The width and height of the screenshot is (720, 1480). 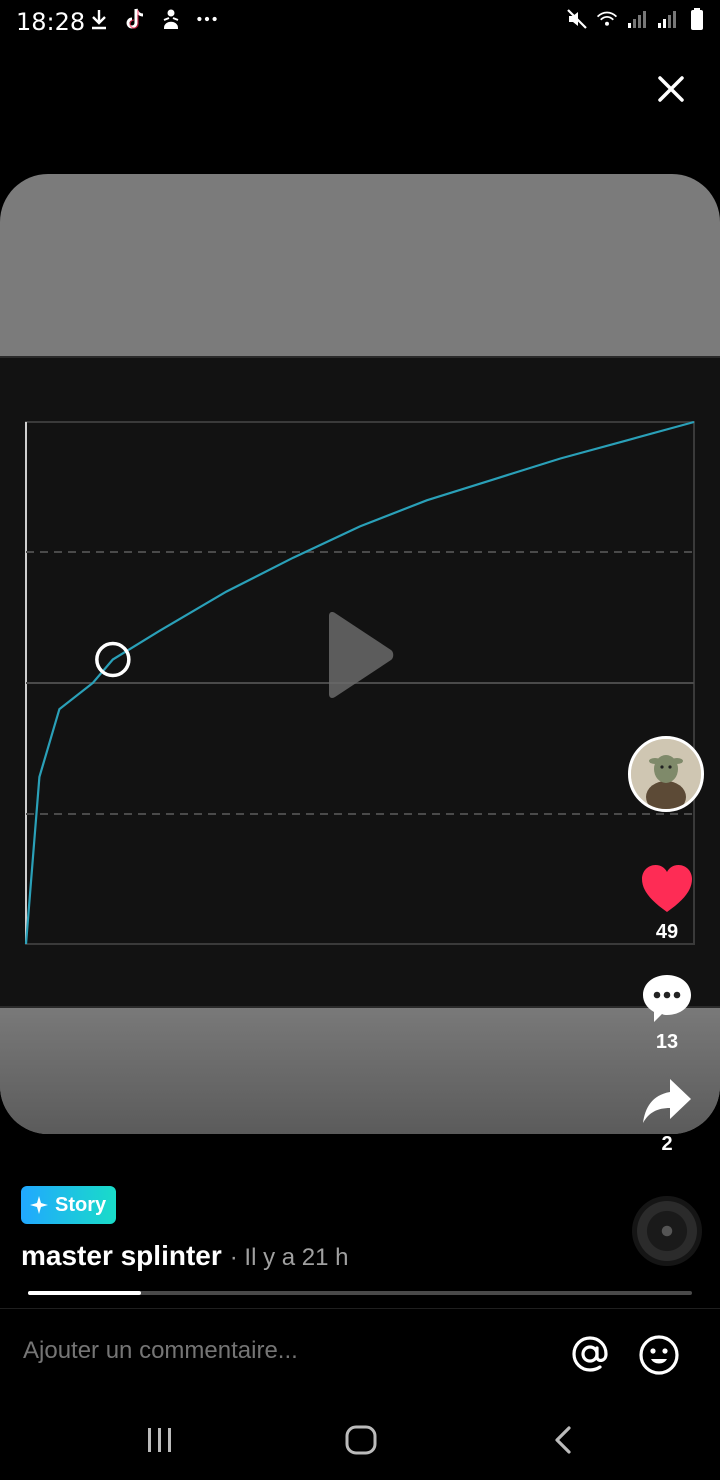 What do you see at coordinates (667, 998) in the screenshot?
I see `comment-icon` at bounding box center [667, 998].